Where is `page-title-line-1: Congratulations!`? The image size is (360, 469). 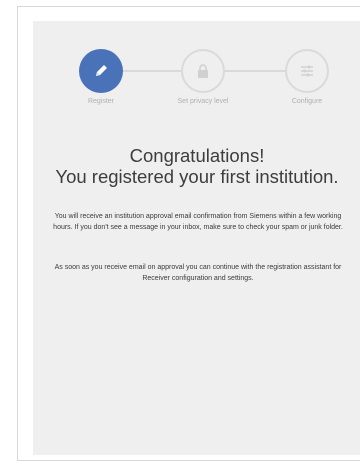
page-title-line-1: Congratulations! is located at coordinates (197, 155).